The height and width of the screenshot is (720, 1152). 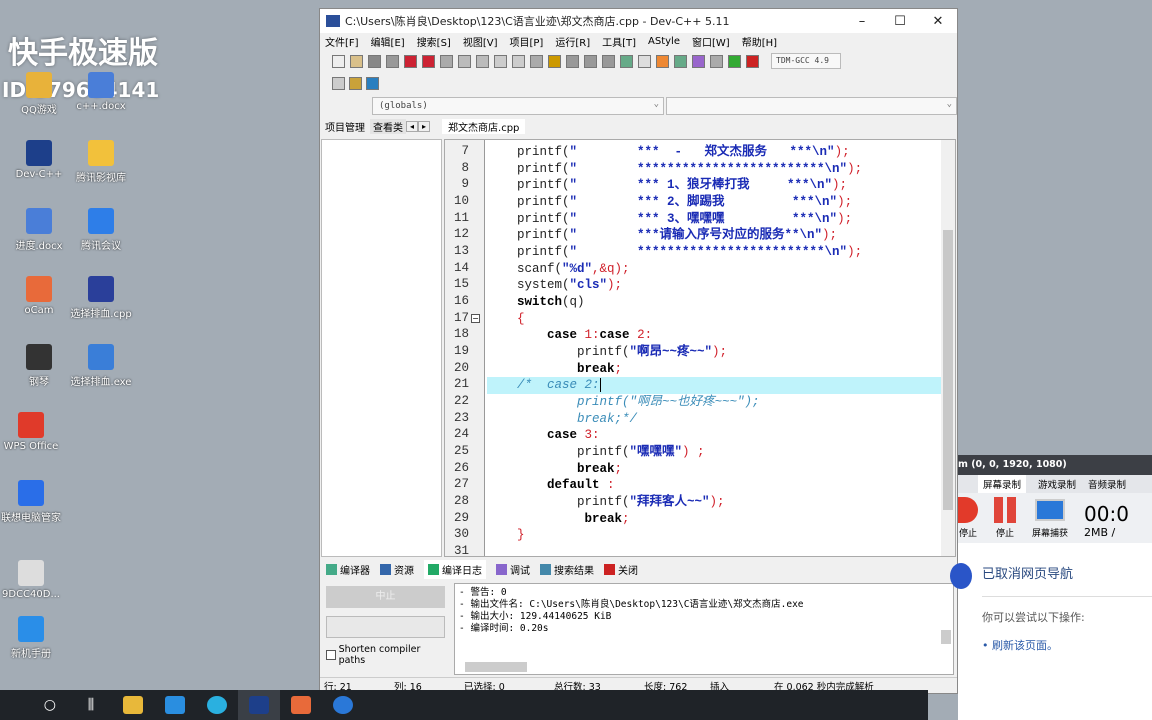 I want to click on desktop-icon: 新机手册, so click(x=33, y=638).